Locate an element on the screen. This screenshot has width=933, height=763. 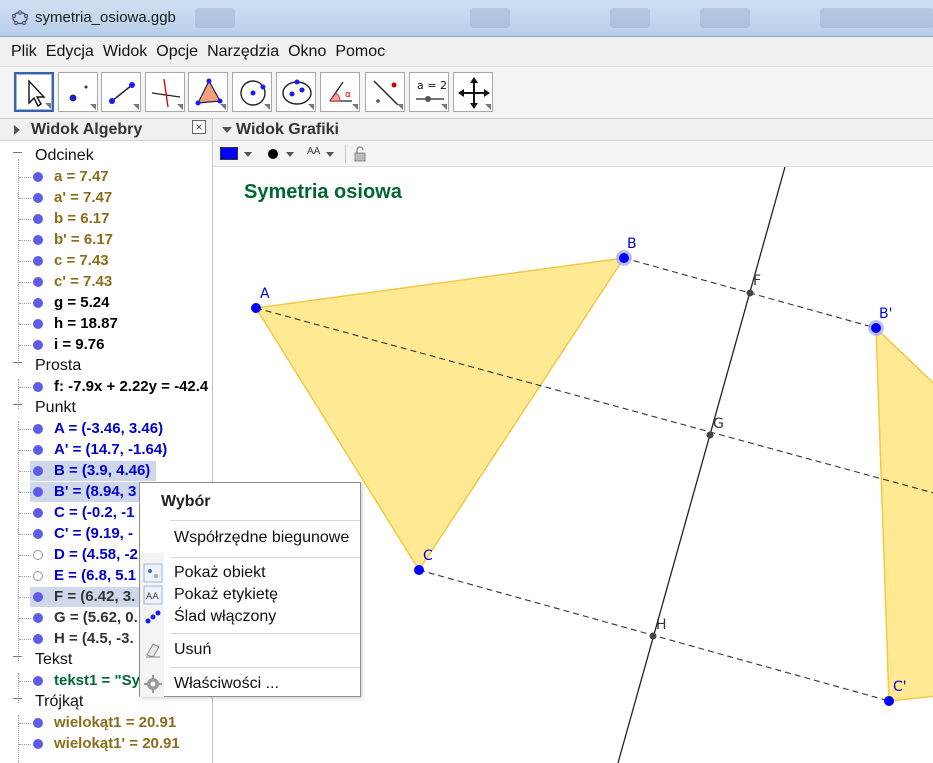
algebra-row-c: c = 7.43 is located at coordinates (106, 261).